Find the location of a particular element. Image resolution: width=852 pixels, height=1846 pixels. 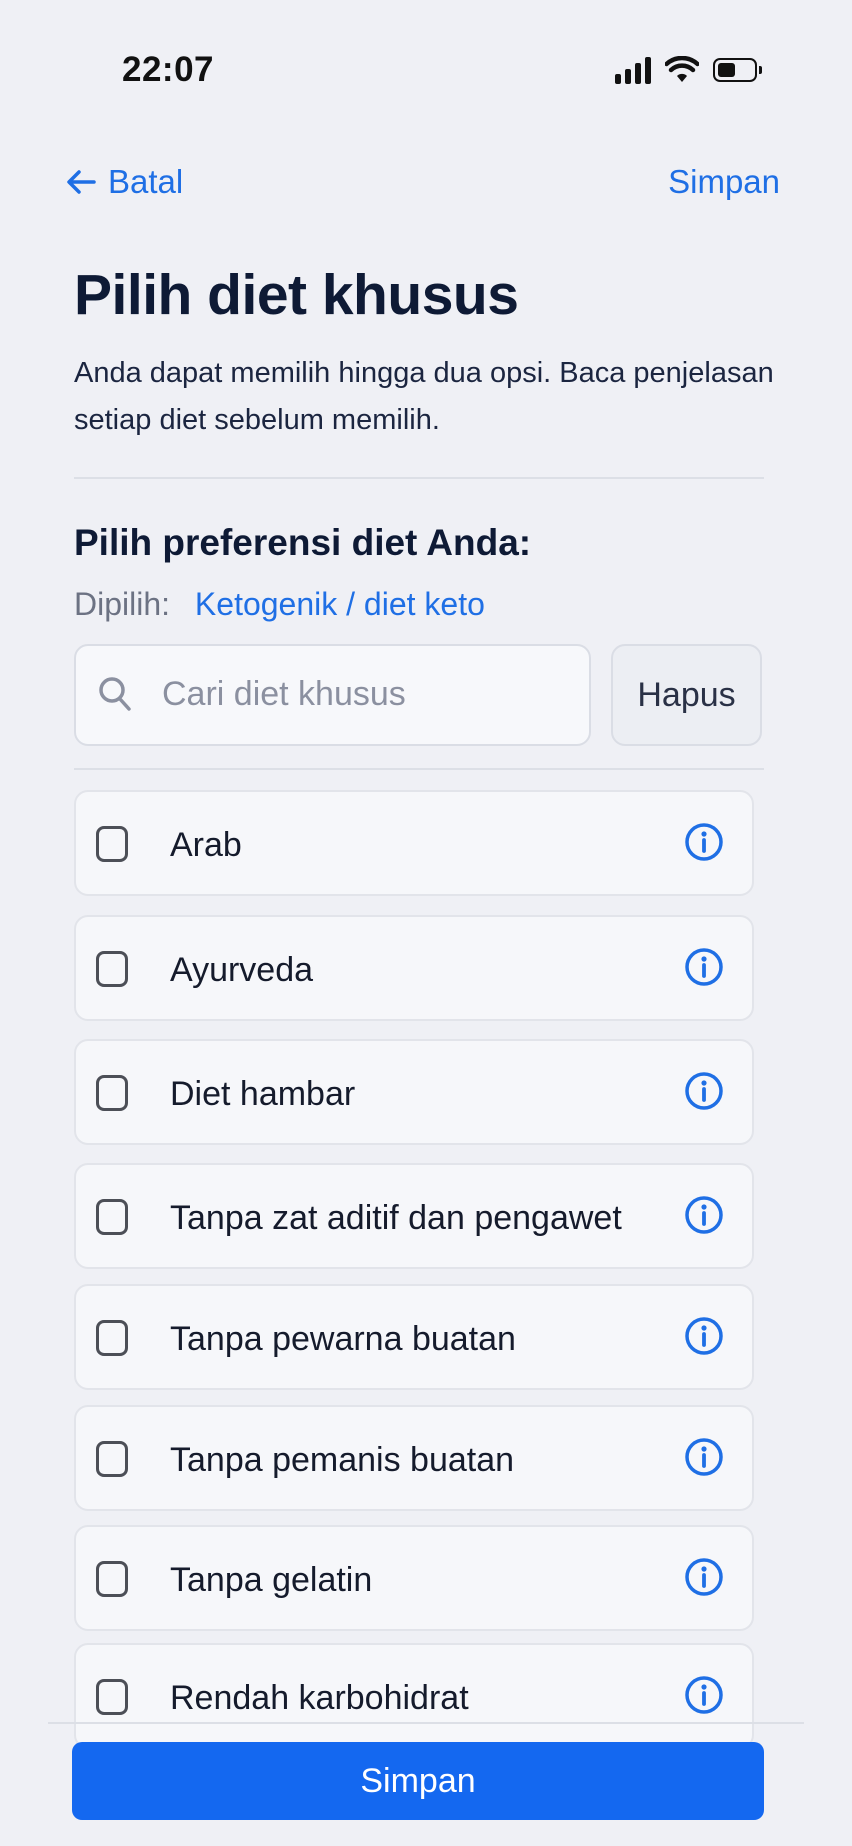

list-item-label: Arab is located at coordinates (206, 845).